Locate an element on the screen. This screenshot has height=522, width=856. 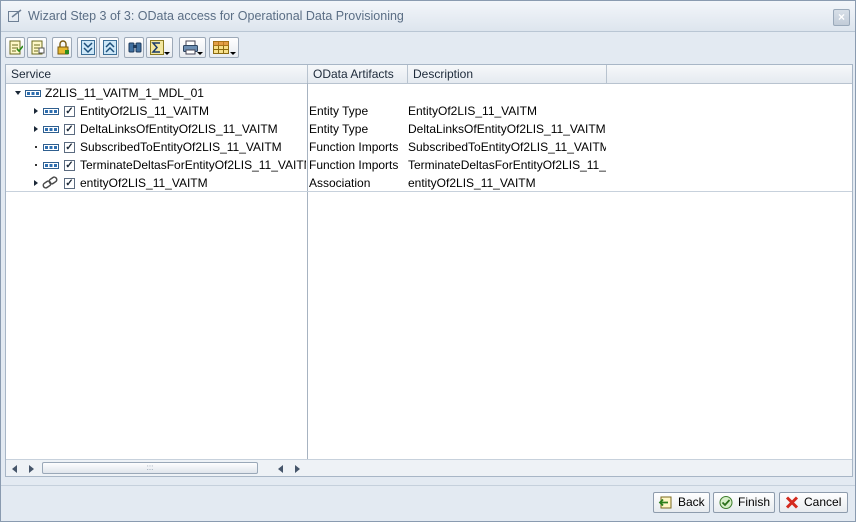
artifact-type: Association is located at coordinates (340, 183).